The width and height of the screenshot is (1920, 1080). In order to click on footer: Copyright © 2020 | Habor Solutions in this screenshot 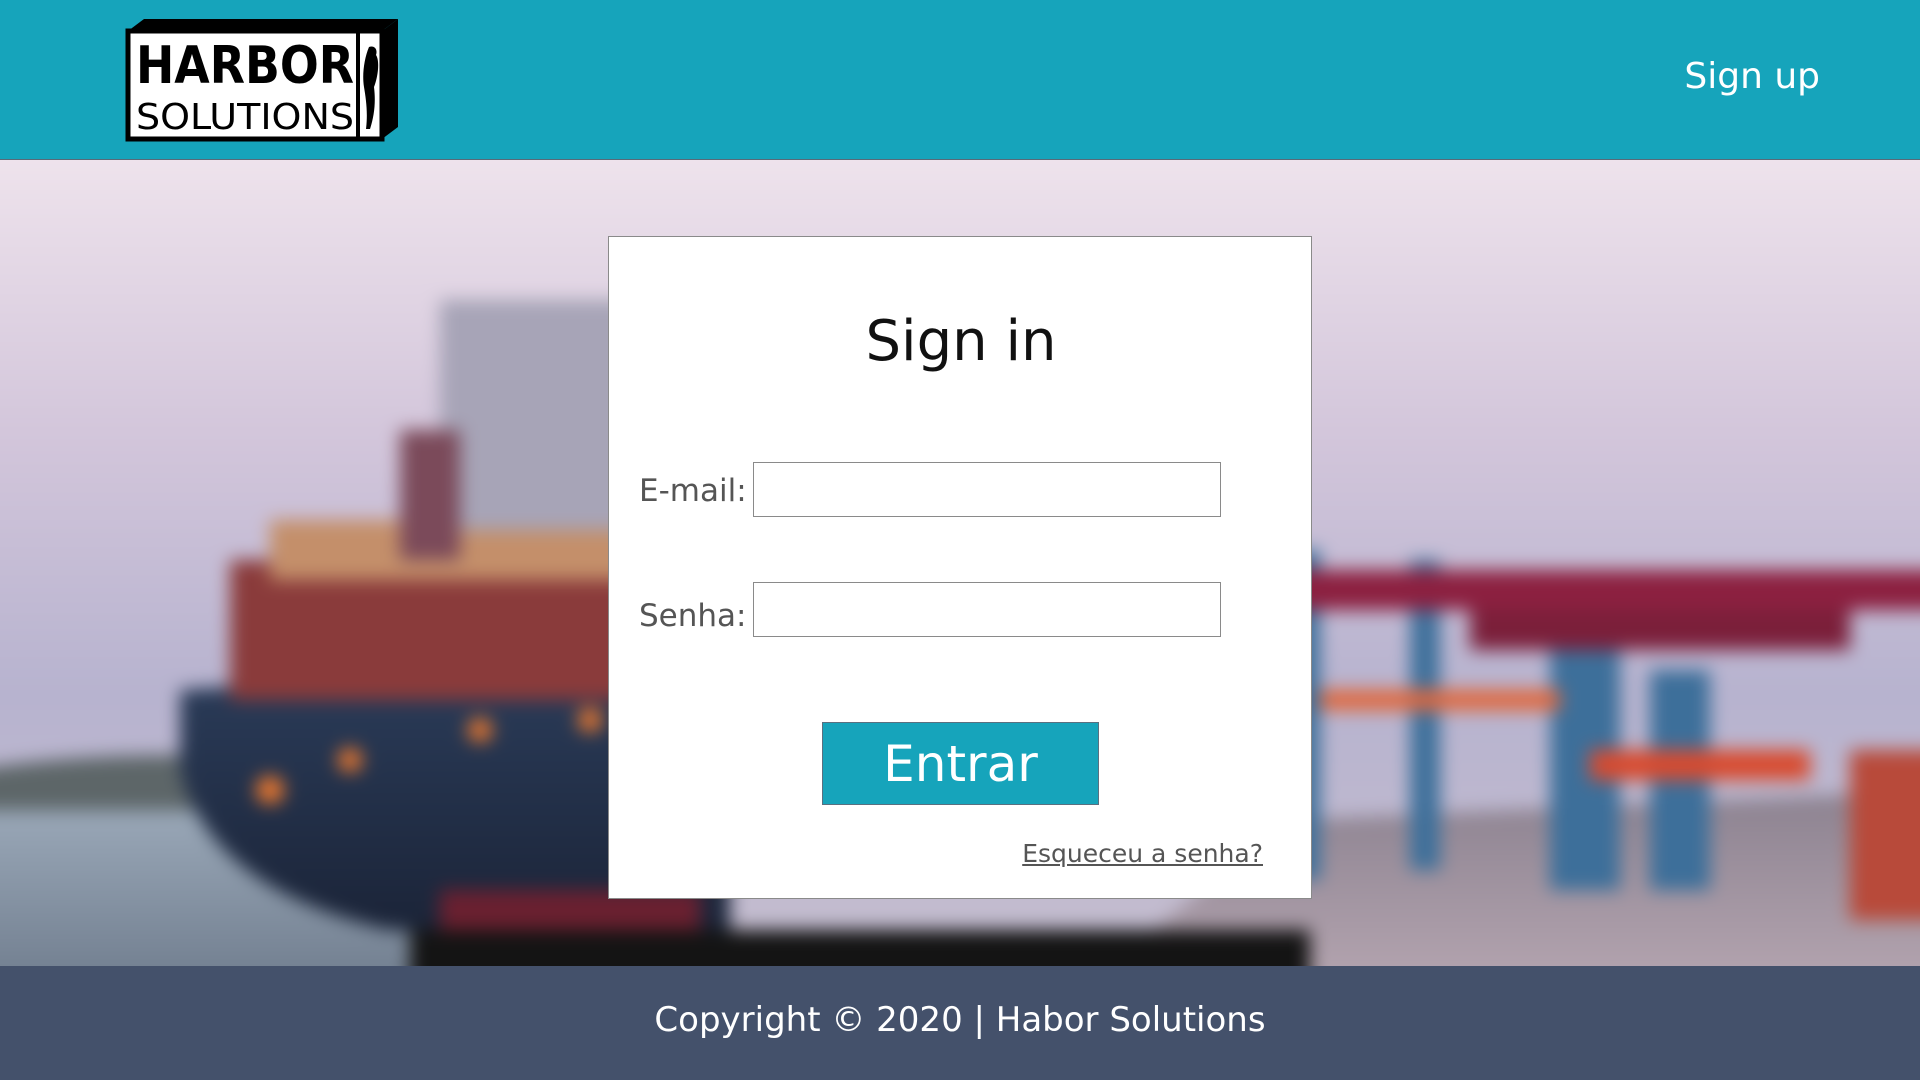, I will do `click(960, 1023)`.